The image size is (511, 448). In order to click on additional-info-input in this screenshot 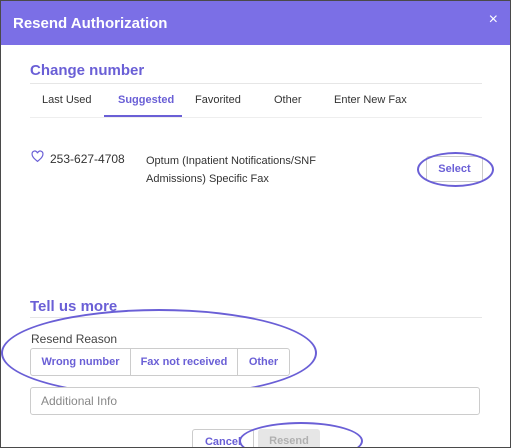, I will do `click(255, 401)`.